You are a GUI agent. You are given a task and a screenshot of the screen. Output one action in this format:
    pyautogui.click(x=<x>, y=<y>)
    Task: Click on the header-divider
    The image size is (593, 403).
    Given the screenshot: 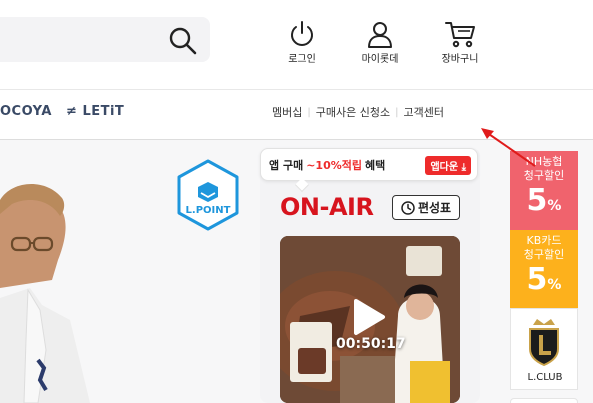 What is the action you would take?
    pyautogui.click(x=296, y=89)
    